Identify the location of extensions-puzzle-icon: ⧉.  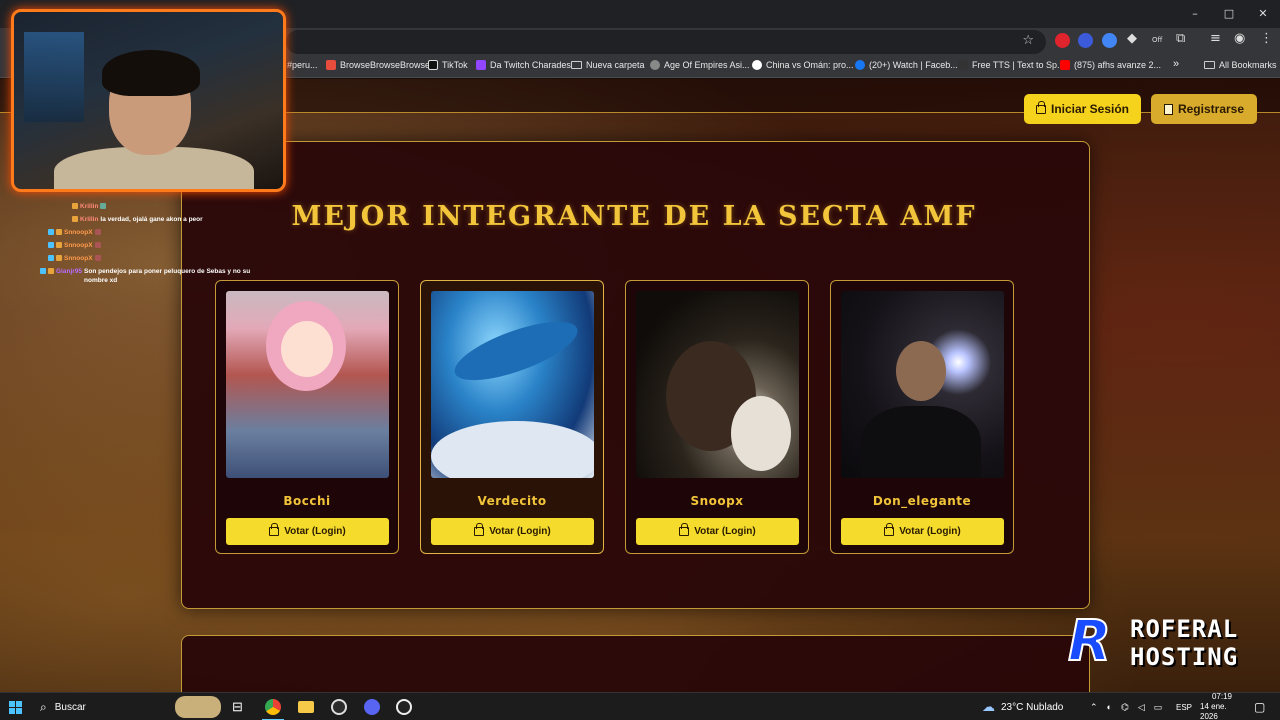
(1180, 38).